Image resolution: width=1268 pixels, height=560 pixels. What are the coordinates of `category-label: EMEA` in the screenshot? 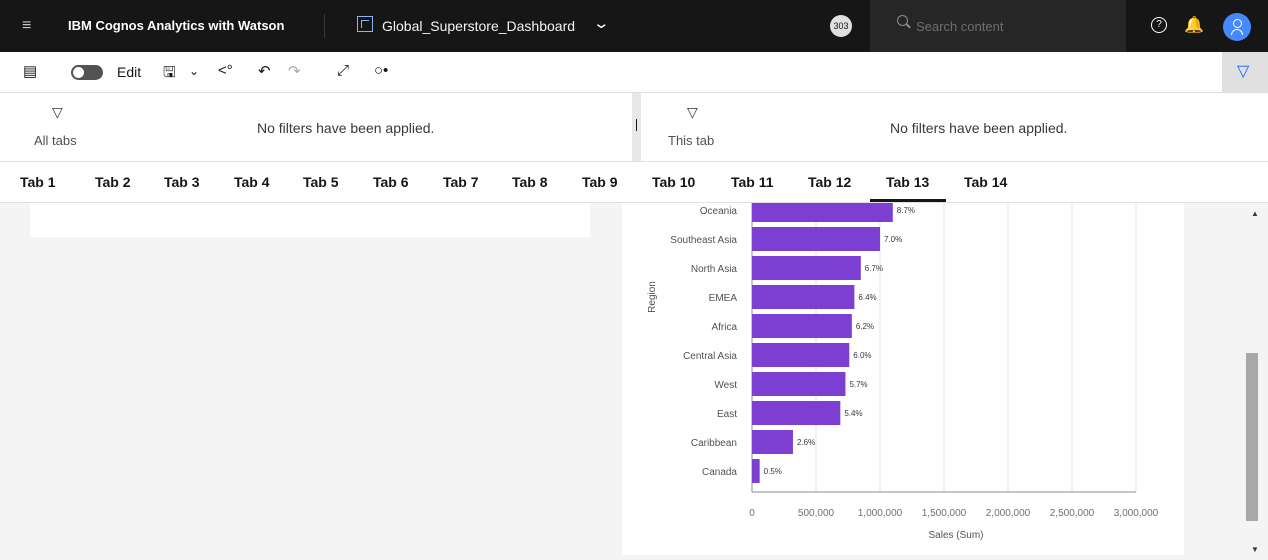 It's located at (723, 298).